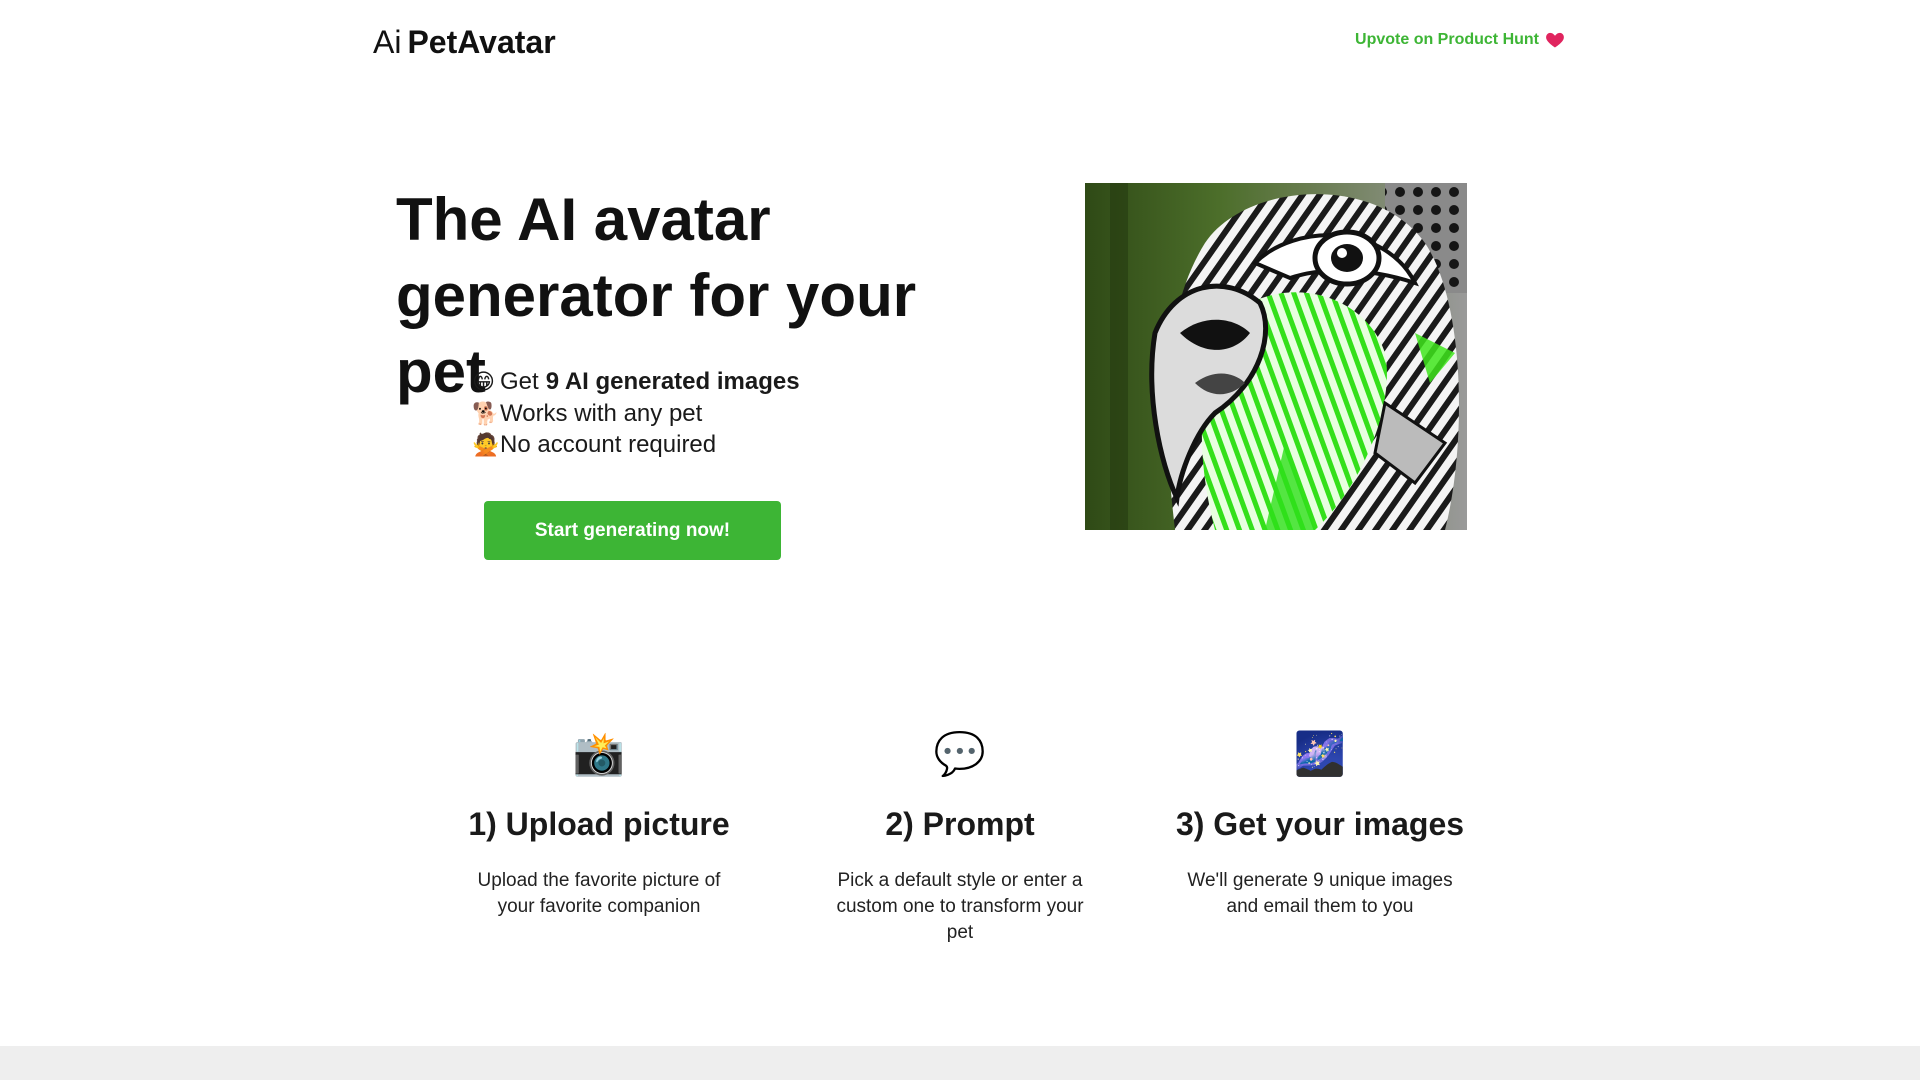 The height and width of the screenshot is (1080, 1920). Describe the element at coordinates (960, 824) in the screenshot. I see `step-title: 2) Prompt` at that location.